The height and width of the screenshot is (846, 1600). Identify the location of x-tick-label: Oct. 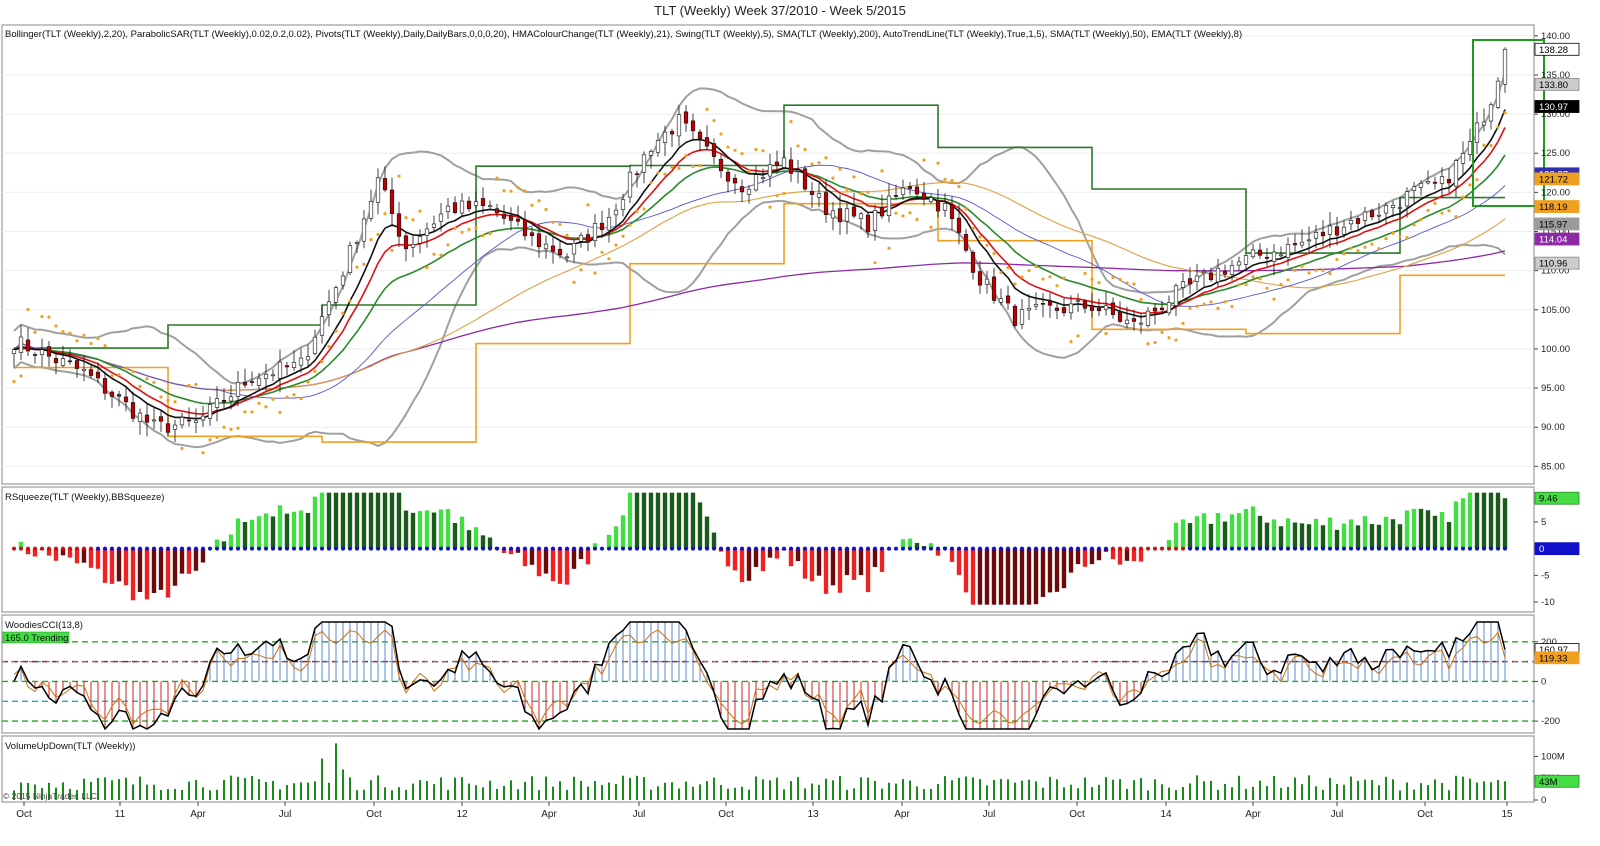
(374, 814).